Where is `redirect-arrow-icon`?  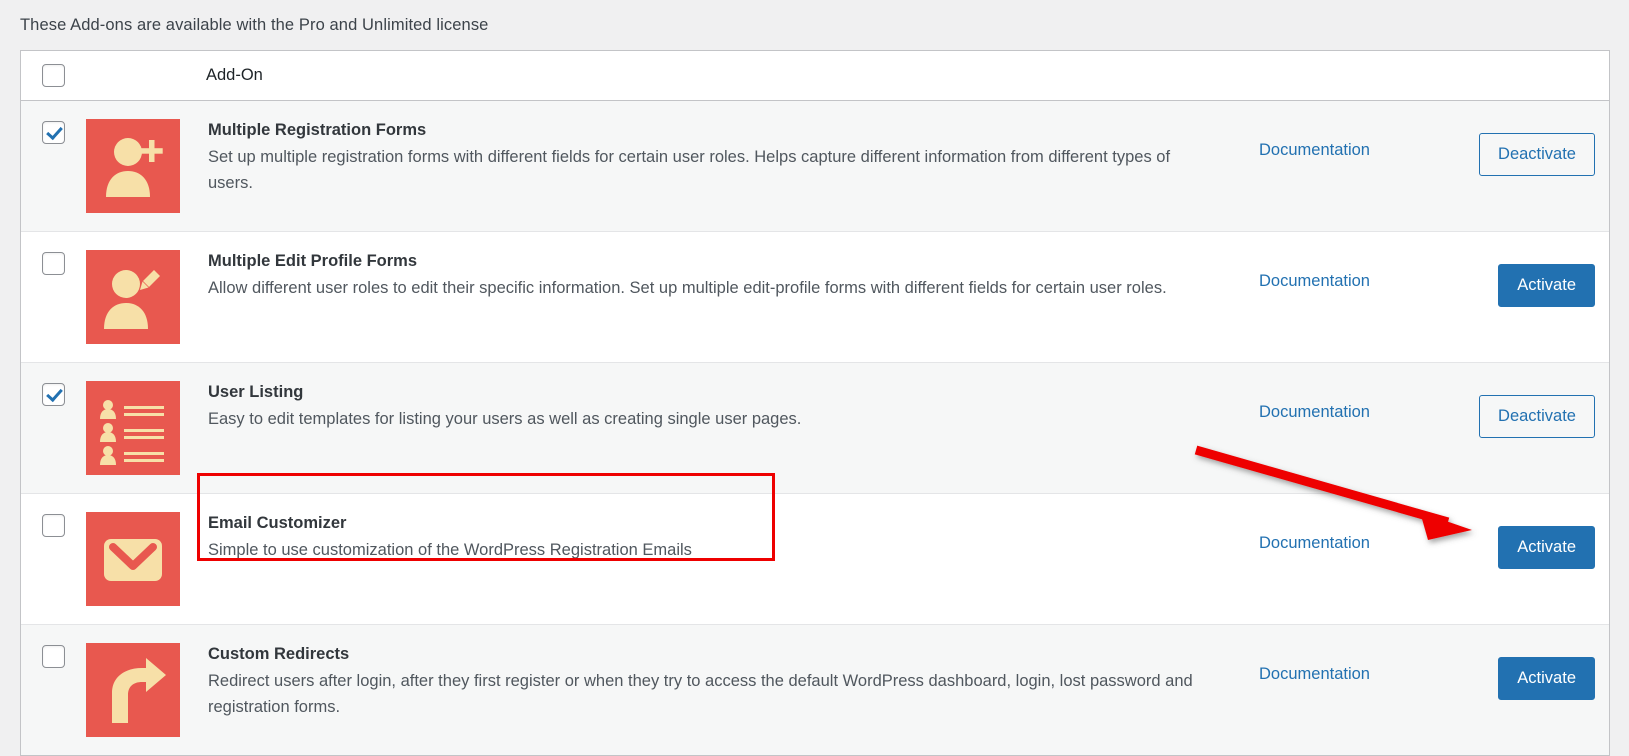
redirect-arrow-icon is located at coordinates (133, 690).